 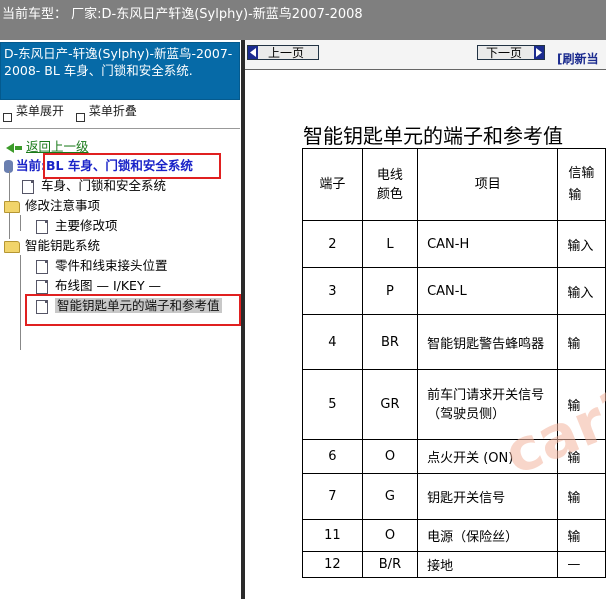 I want to click on terminal-cell: 4, so click(x=332, y=342).